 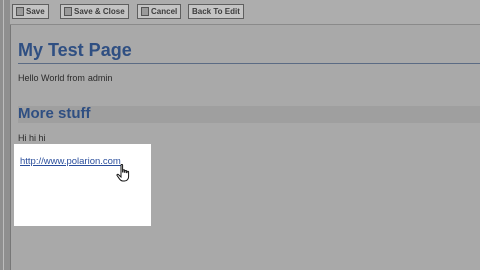 What do you see at coordinates (99, 11) in the screenshot?
I see `save-and-close-label: Save & Close` at bounding box center [99, 11].